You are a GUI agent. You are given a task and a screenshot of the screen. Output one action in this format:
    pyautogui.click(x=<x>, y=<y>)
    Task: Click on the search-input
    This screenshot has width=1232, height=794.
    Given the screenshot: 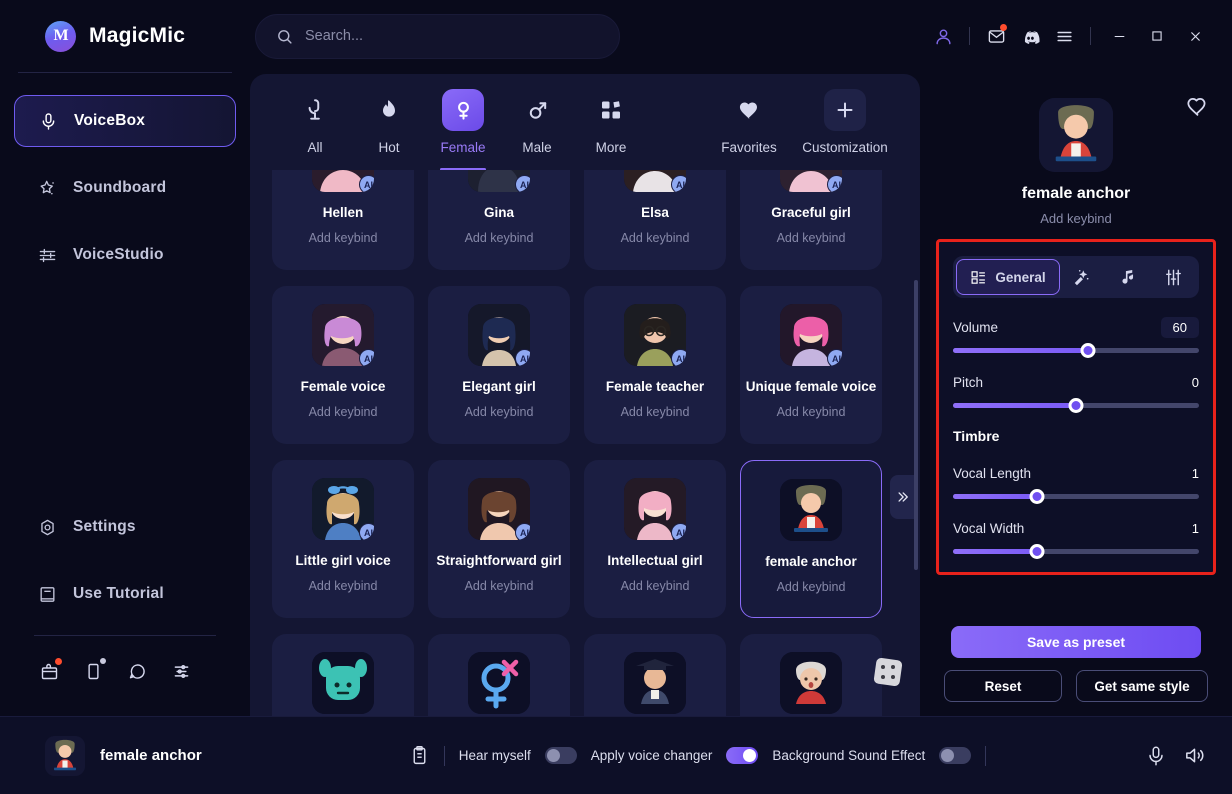 What is the action you would take?
    pyautogui.click(x=452, y=36)
    